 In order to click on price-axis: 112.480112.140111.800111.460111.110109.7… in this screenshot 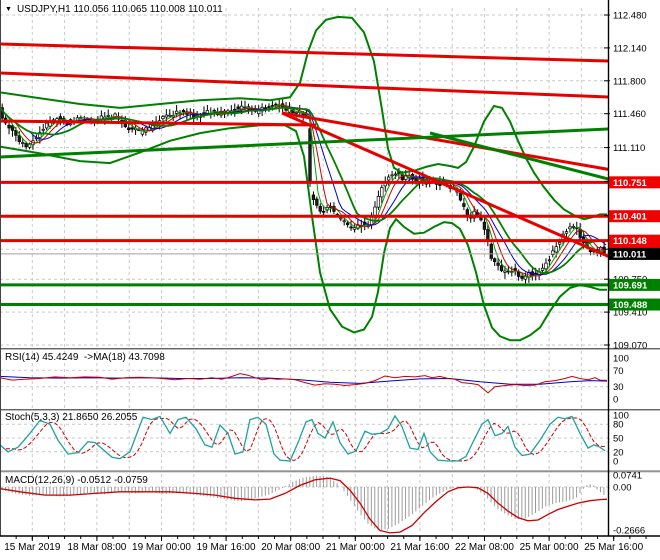, I will do `click(632, 273)`.